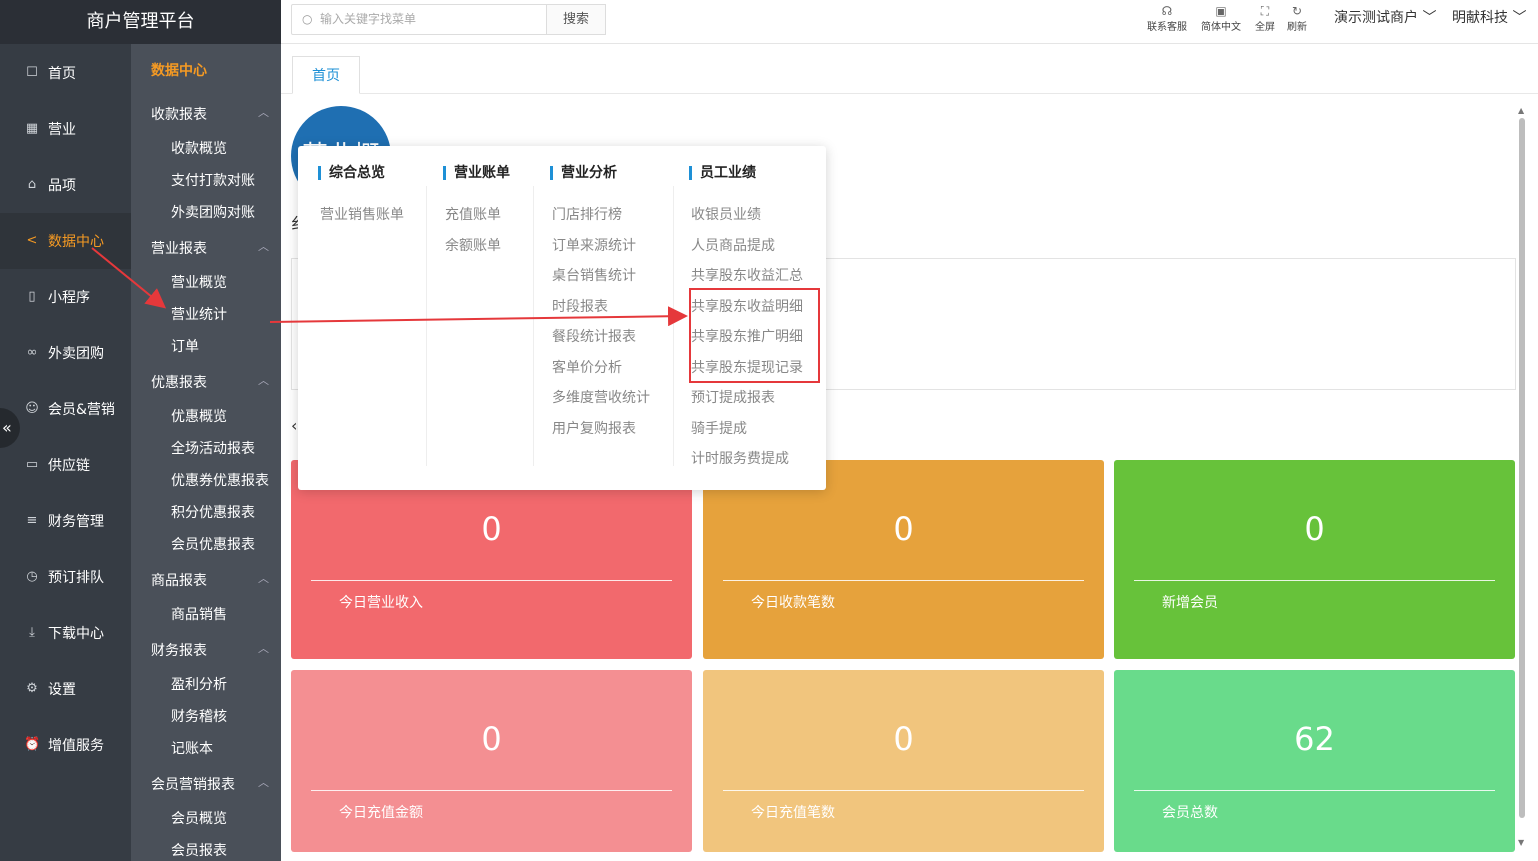  I want to click on sidebar-item-4: ▯ 小程序, so click(65, 297).